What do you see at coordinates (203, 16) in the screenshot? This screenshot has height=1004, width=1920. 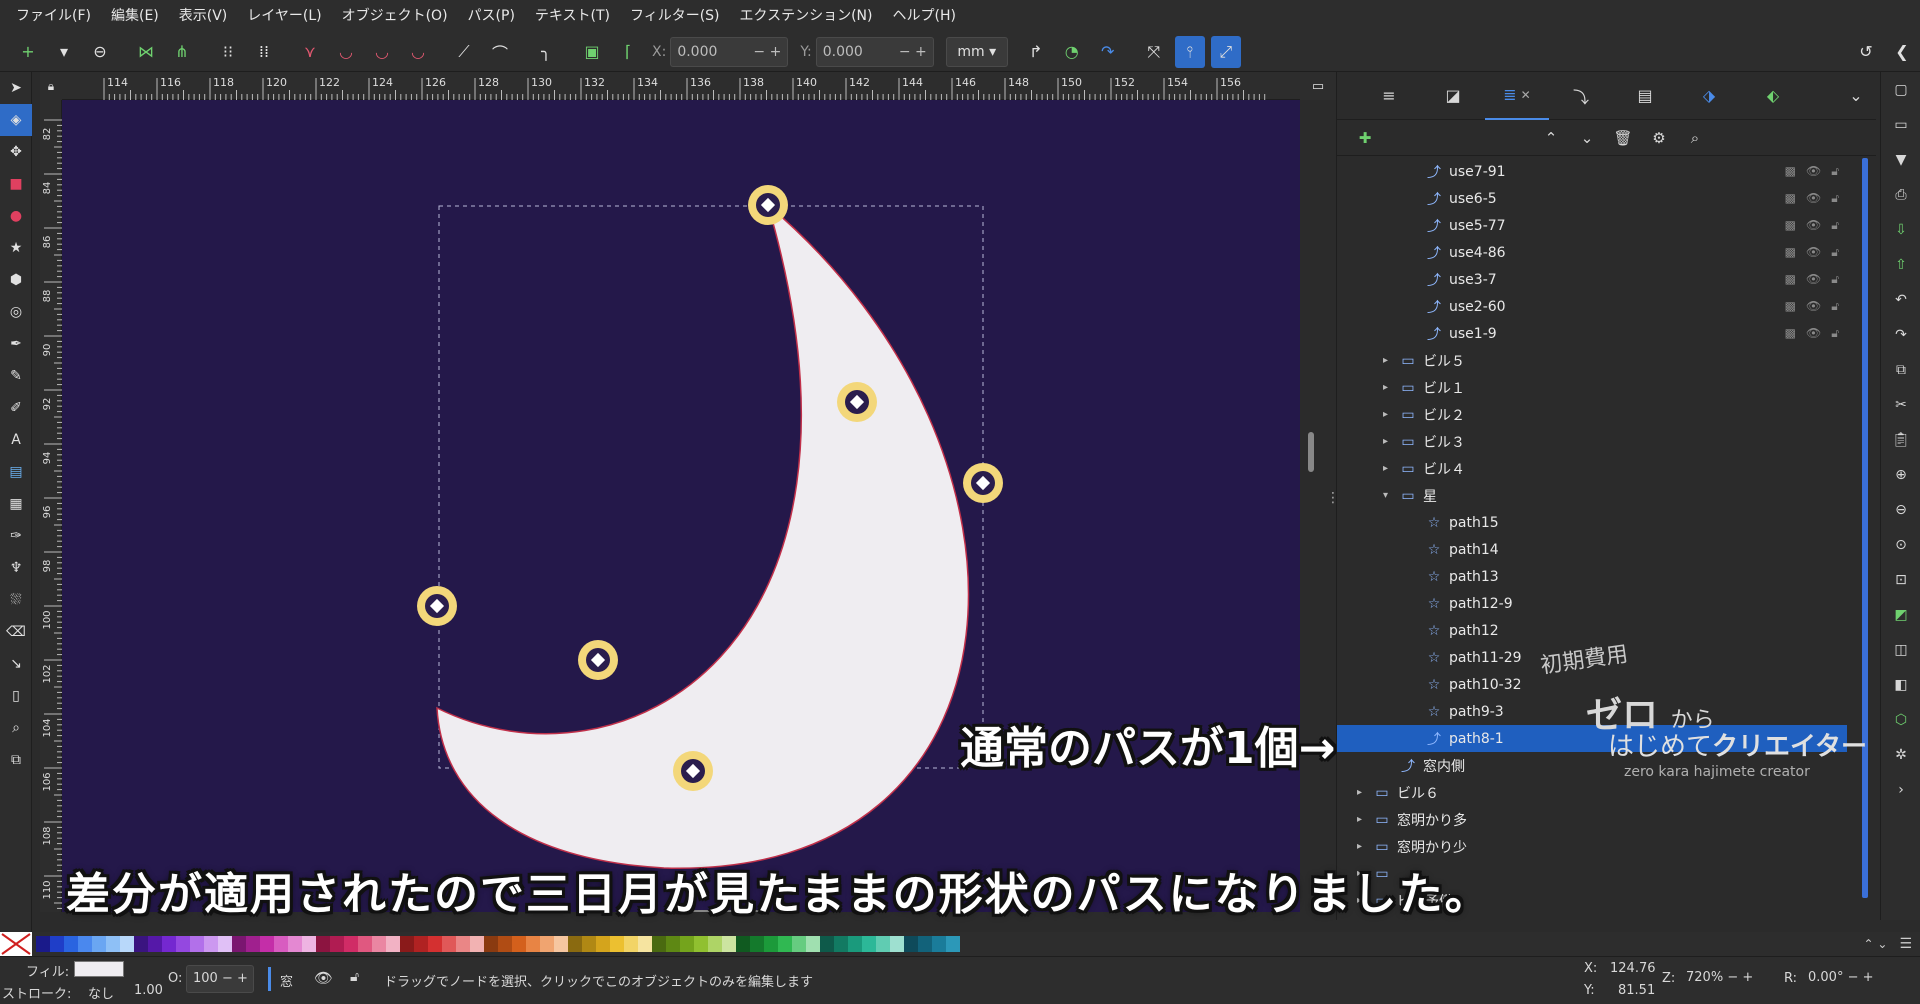 I see `menu-item: 表示(V)` at bounding box center [203, 16].